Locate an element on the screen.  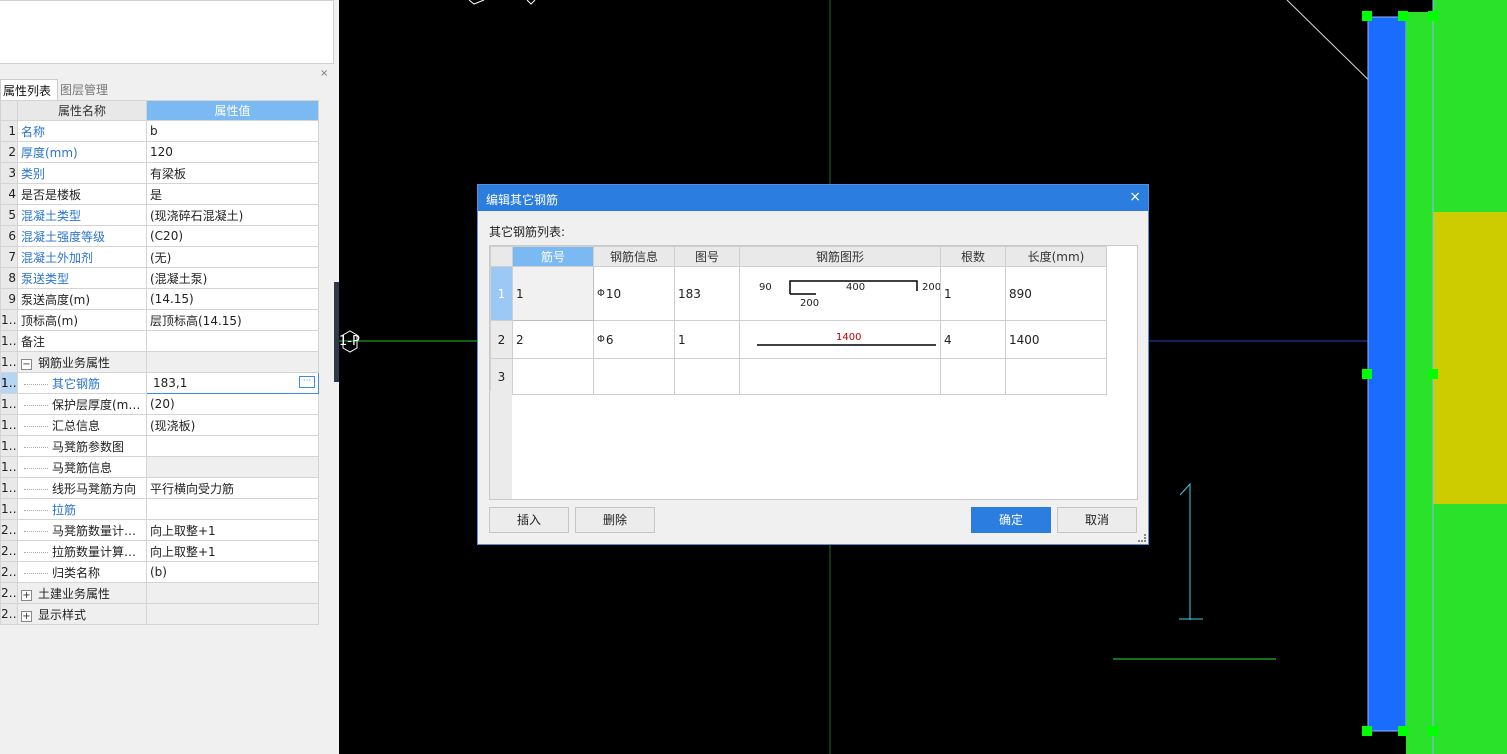
property-row: 8 泵送类型 (混凝土泵) is located at coordinates (159, 278).